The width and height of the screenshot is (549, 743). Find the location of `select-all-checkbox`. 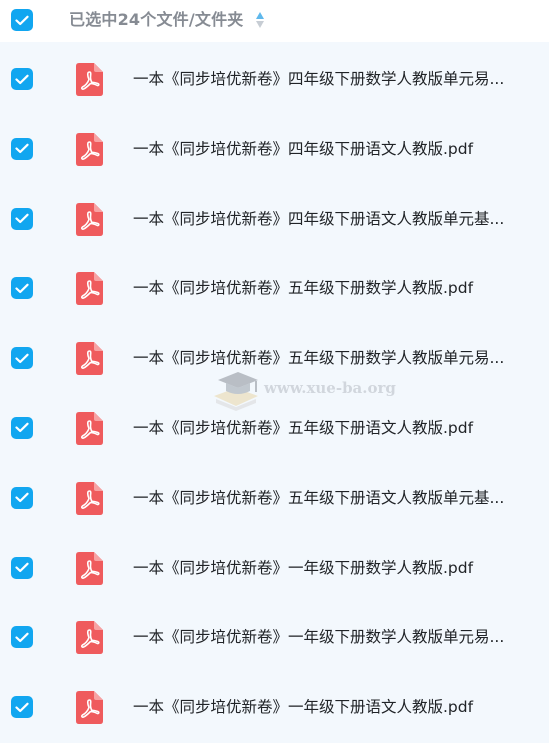

select-all-checkbox is located at coordinates (22, 20).